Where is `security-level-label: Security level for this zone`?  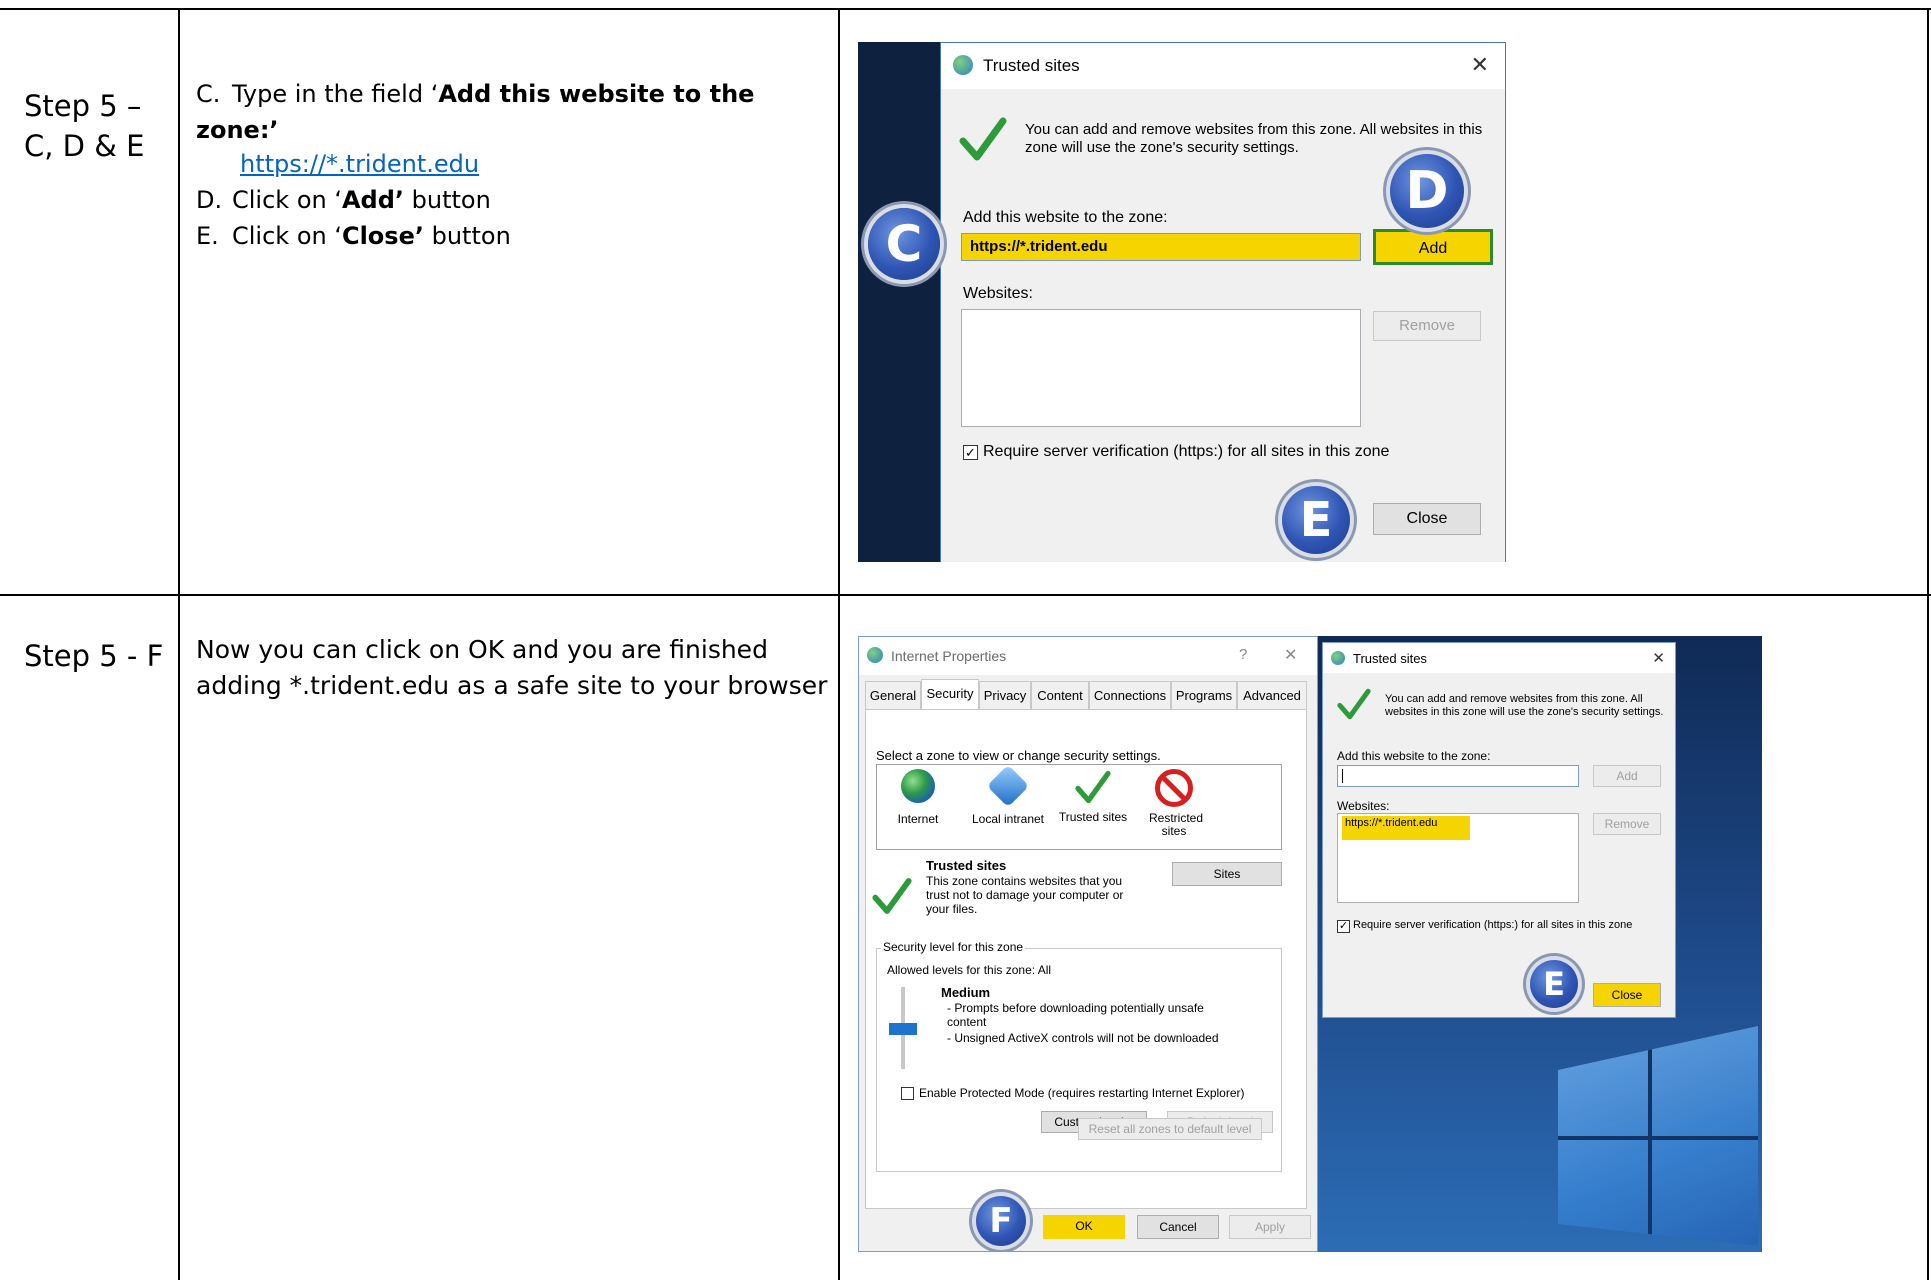
security-level-label: Security level for this zone is located at coordinates (953, 947).